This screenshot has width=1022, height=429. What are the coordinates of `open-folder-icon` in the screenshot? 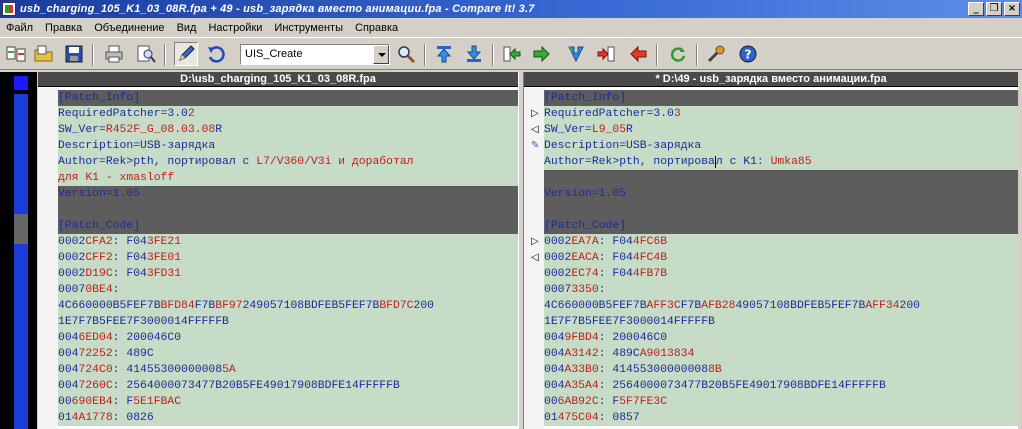 It's located at (44, 54).